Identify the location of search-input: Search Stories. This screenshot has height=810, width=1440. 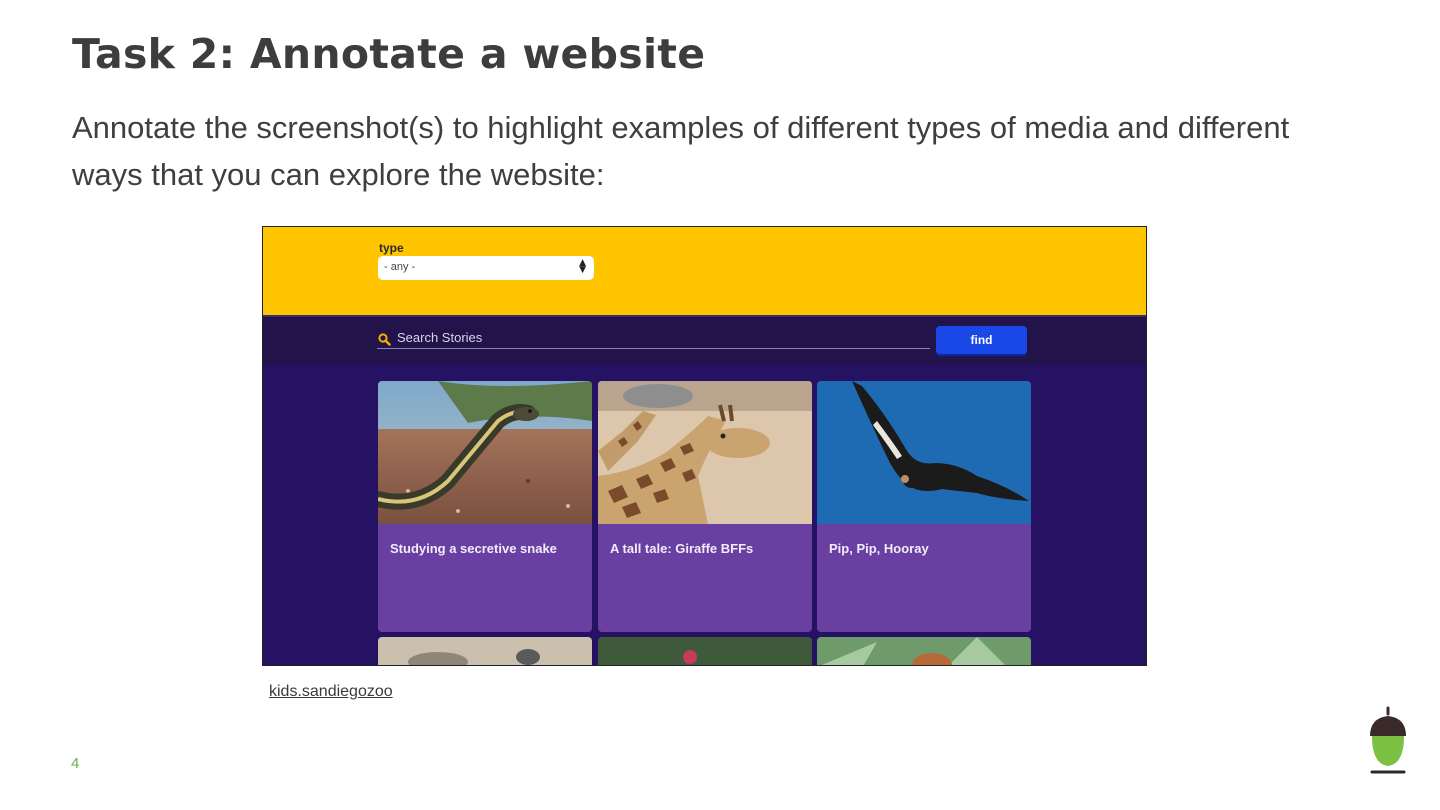
(439, 337).